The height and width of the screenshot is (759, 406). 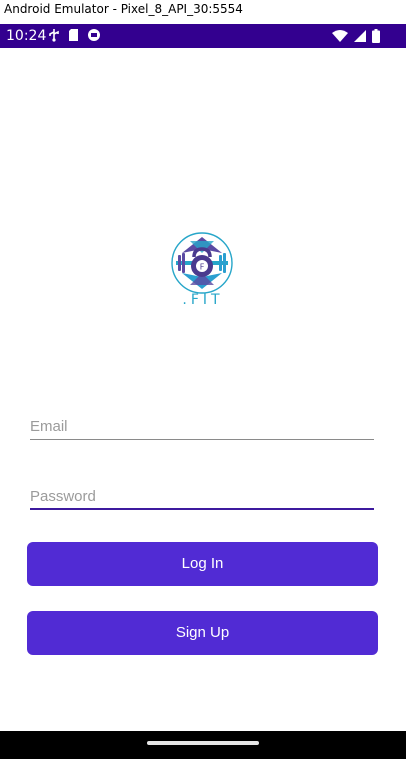 I want to click on sync-icon, so click(x=94, y=35).